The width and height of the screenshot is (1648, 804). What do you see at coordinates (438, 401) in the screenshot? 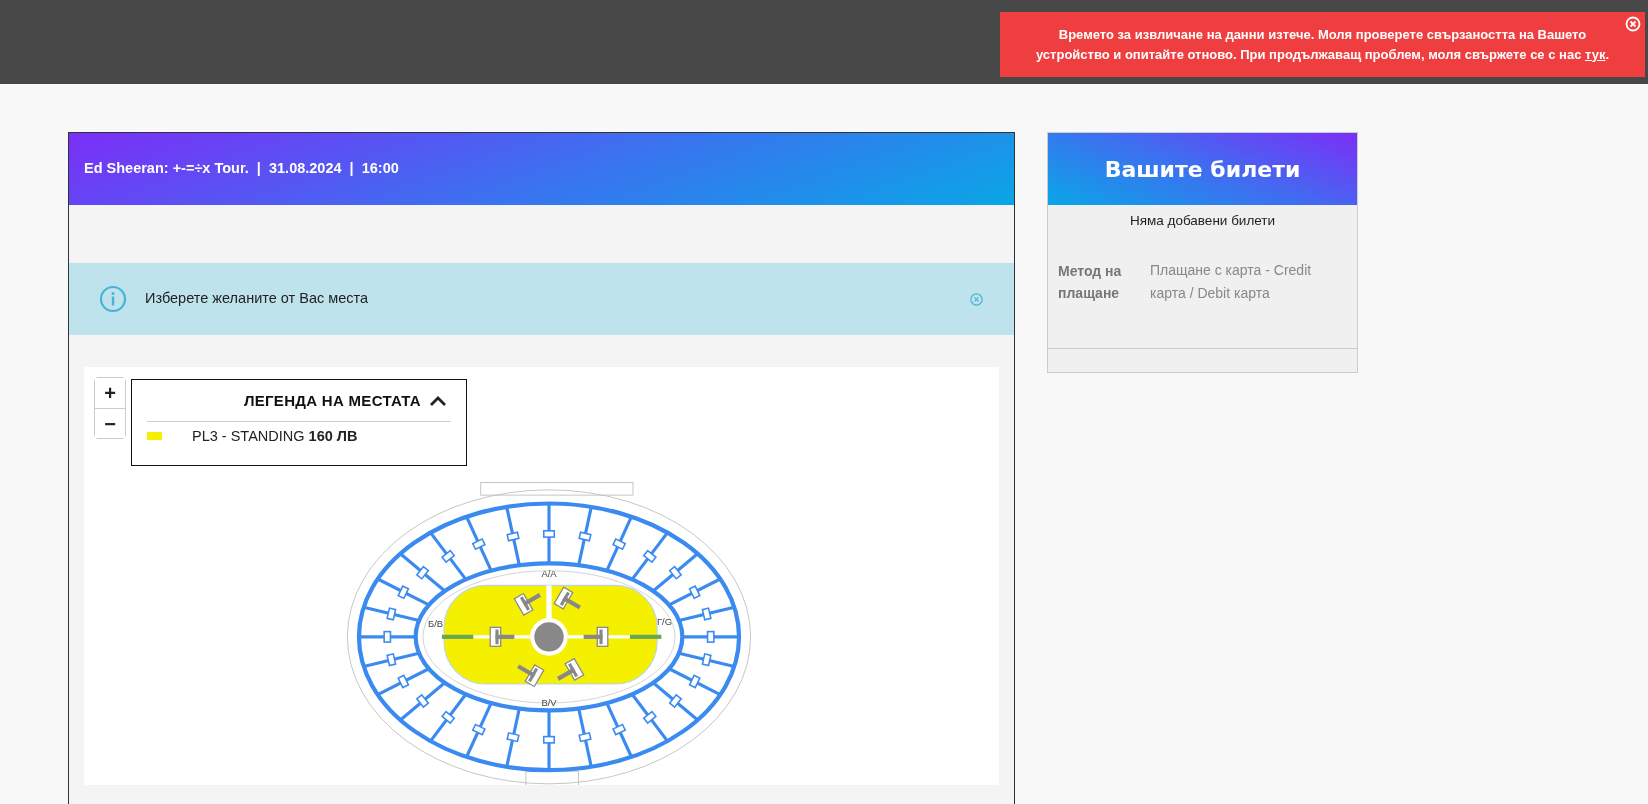
I see `caret-icon` at bounding box center [438, 401].